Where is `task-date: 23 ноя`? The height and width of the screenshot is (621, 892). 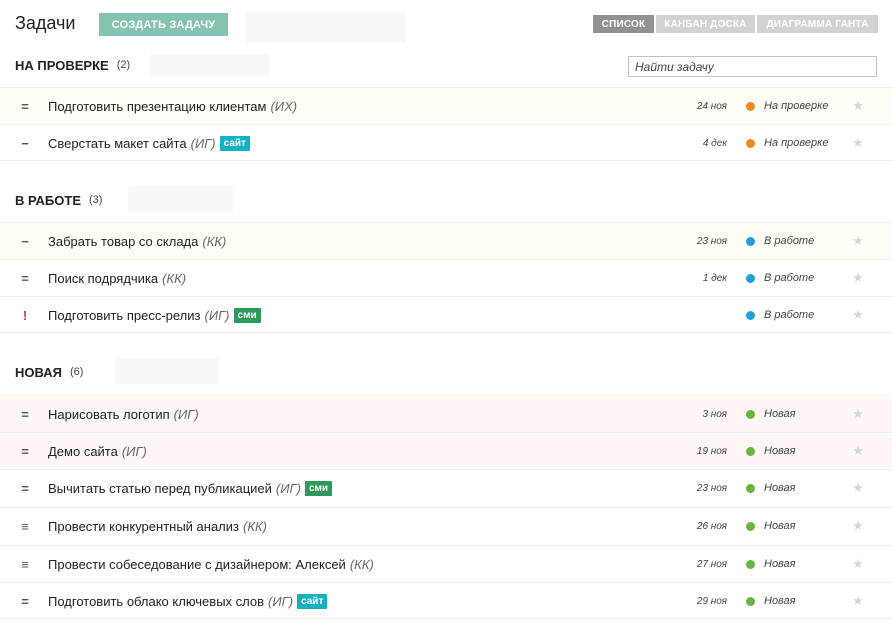
task-date: 23 ноя is located at coordinates (711, 241).